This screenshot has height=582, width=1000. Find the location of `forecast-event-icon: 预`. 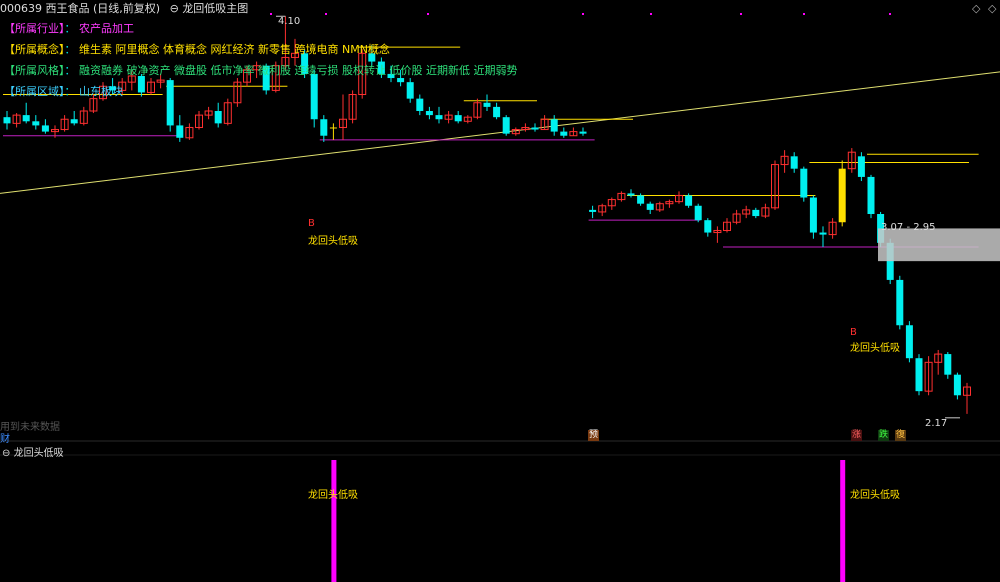

forecast-event-icon: 预 is located at coordinates (594, 435).